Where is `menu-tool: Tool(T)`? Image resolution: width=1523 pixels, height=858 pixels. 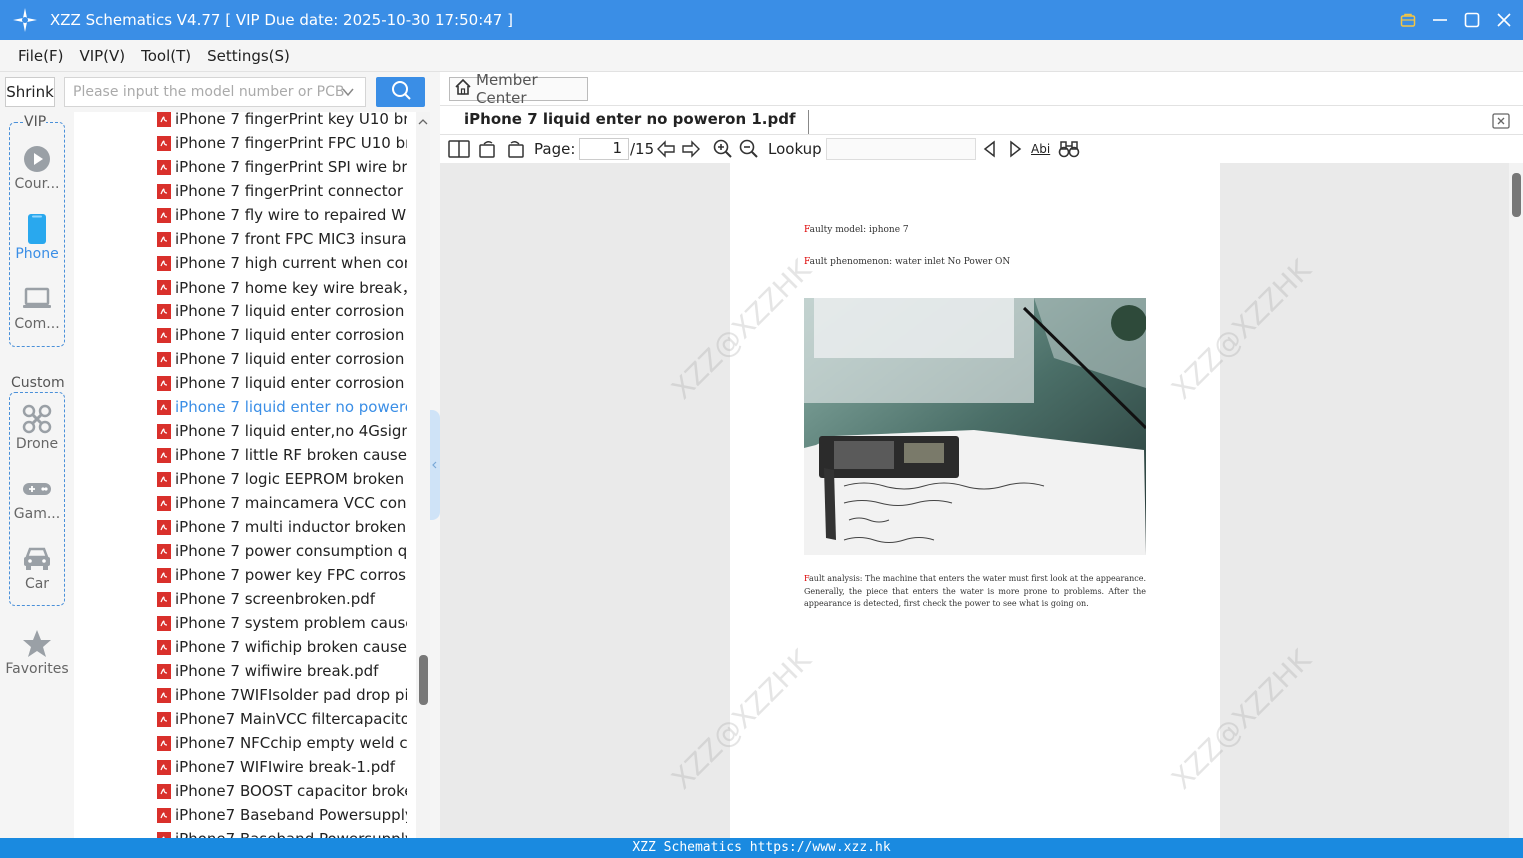
menu-tool: Tool(T) is located at coordinates (166, 56).